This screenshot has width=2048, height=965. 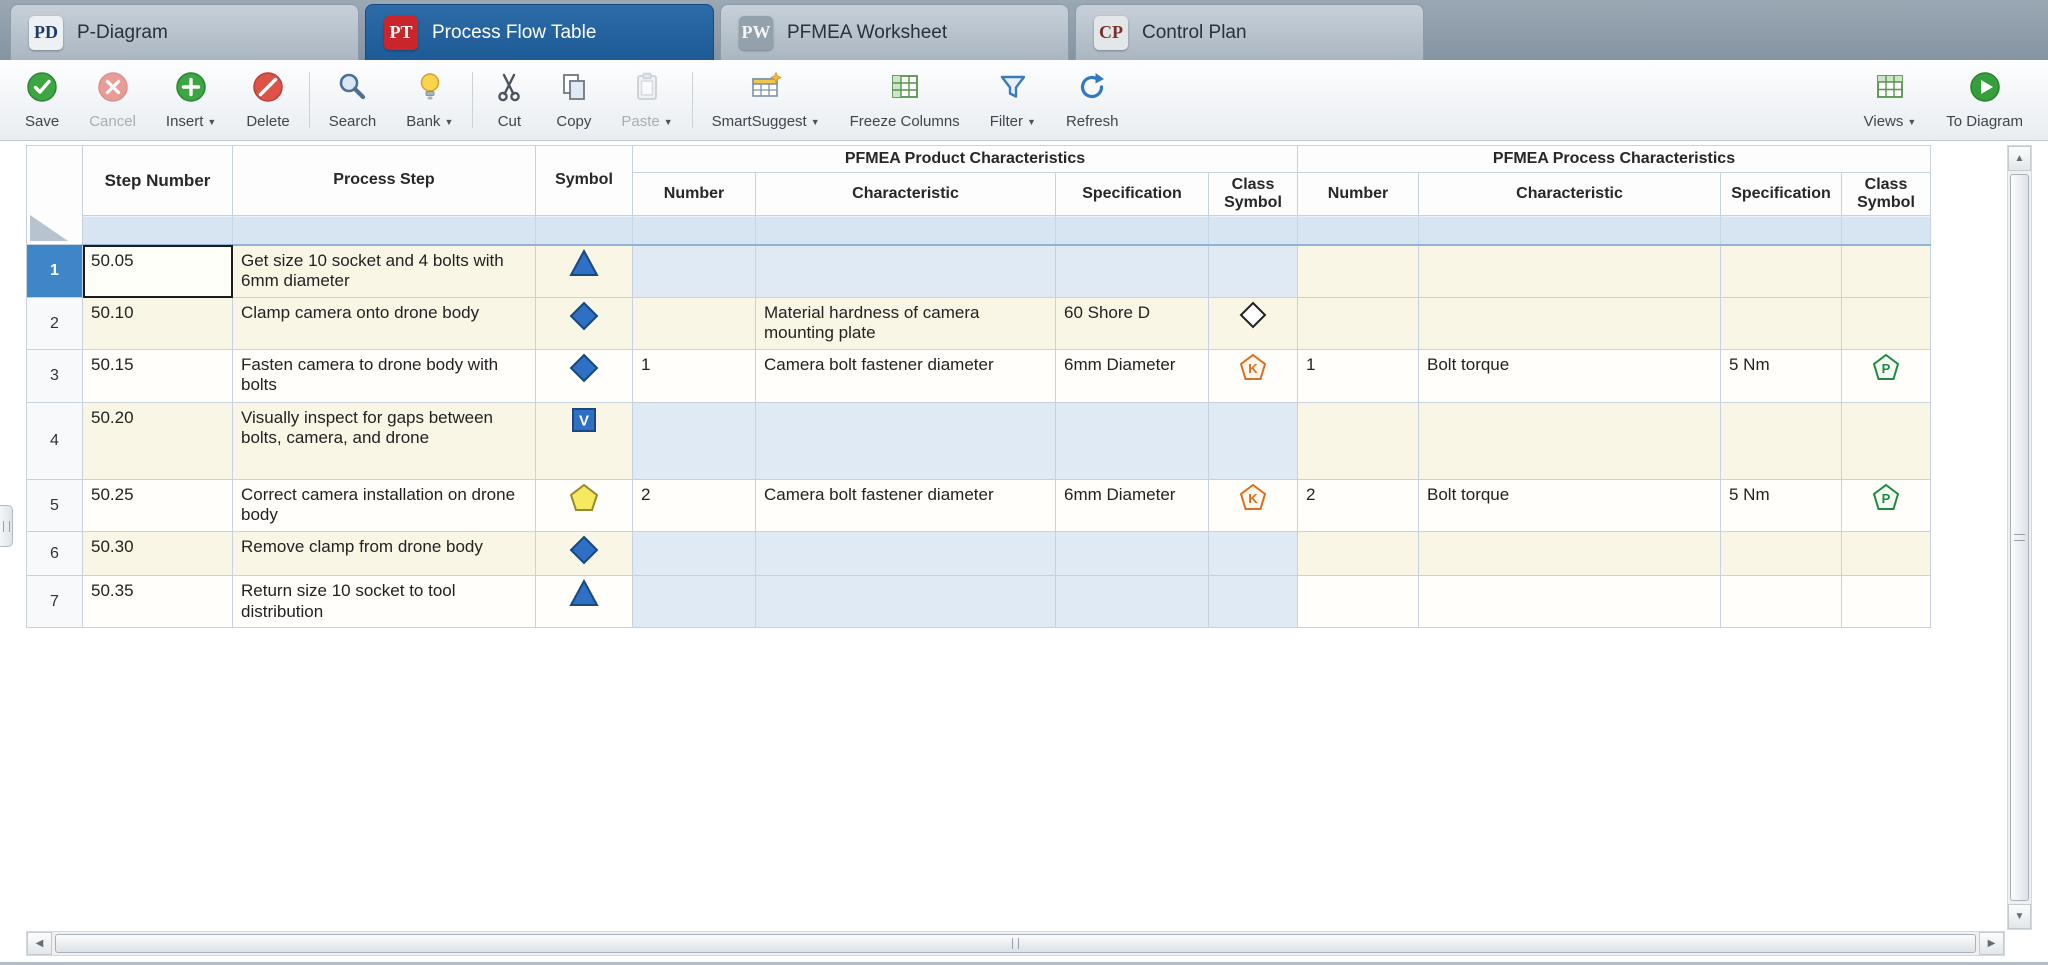 What do you see at coordinates (905, 505) in the screenshot?
I see `cell-product-characteristic: Camera bolt fastener diameter` at bounding box center [905, 505].